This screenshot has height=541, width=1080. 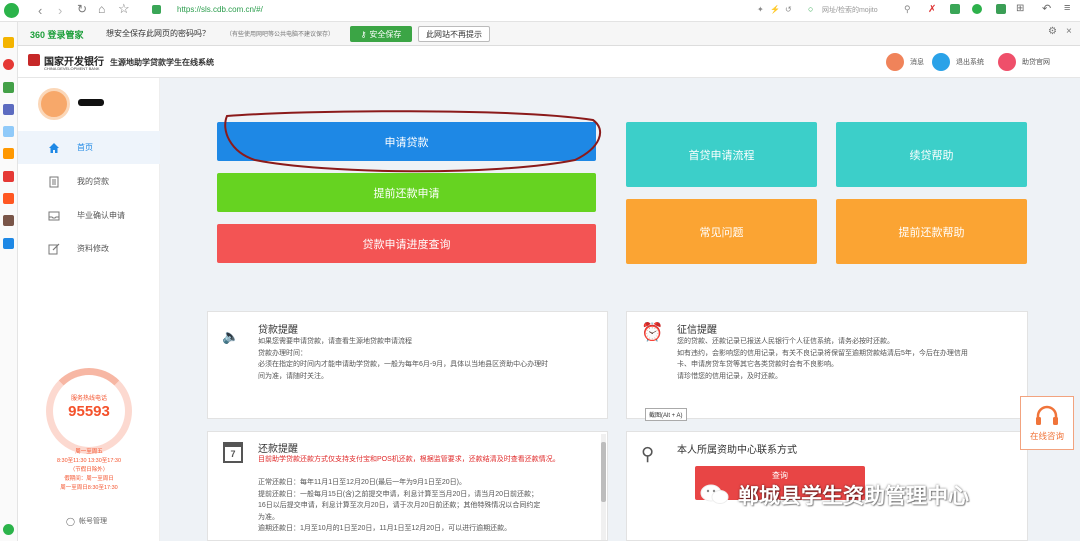 I want to click on username-redacted, so click(x=91, y=102).